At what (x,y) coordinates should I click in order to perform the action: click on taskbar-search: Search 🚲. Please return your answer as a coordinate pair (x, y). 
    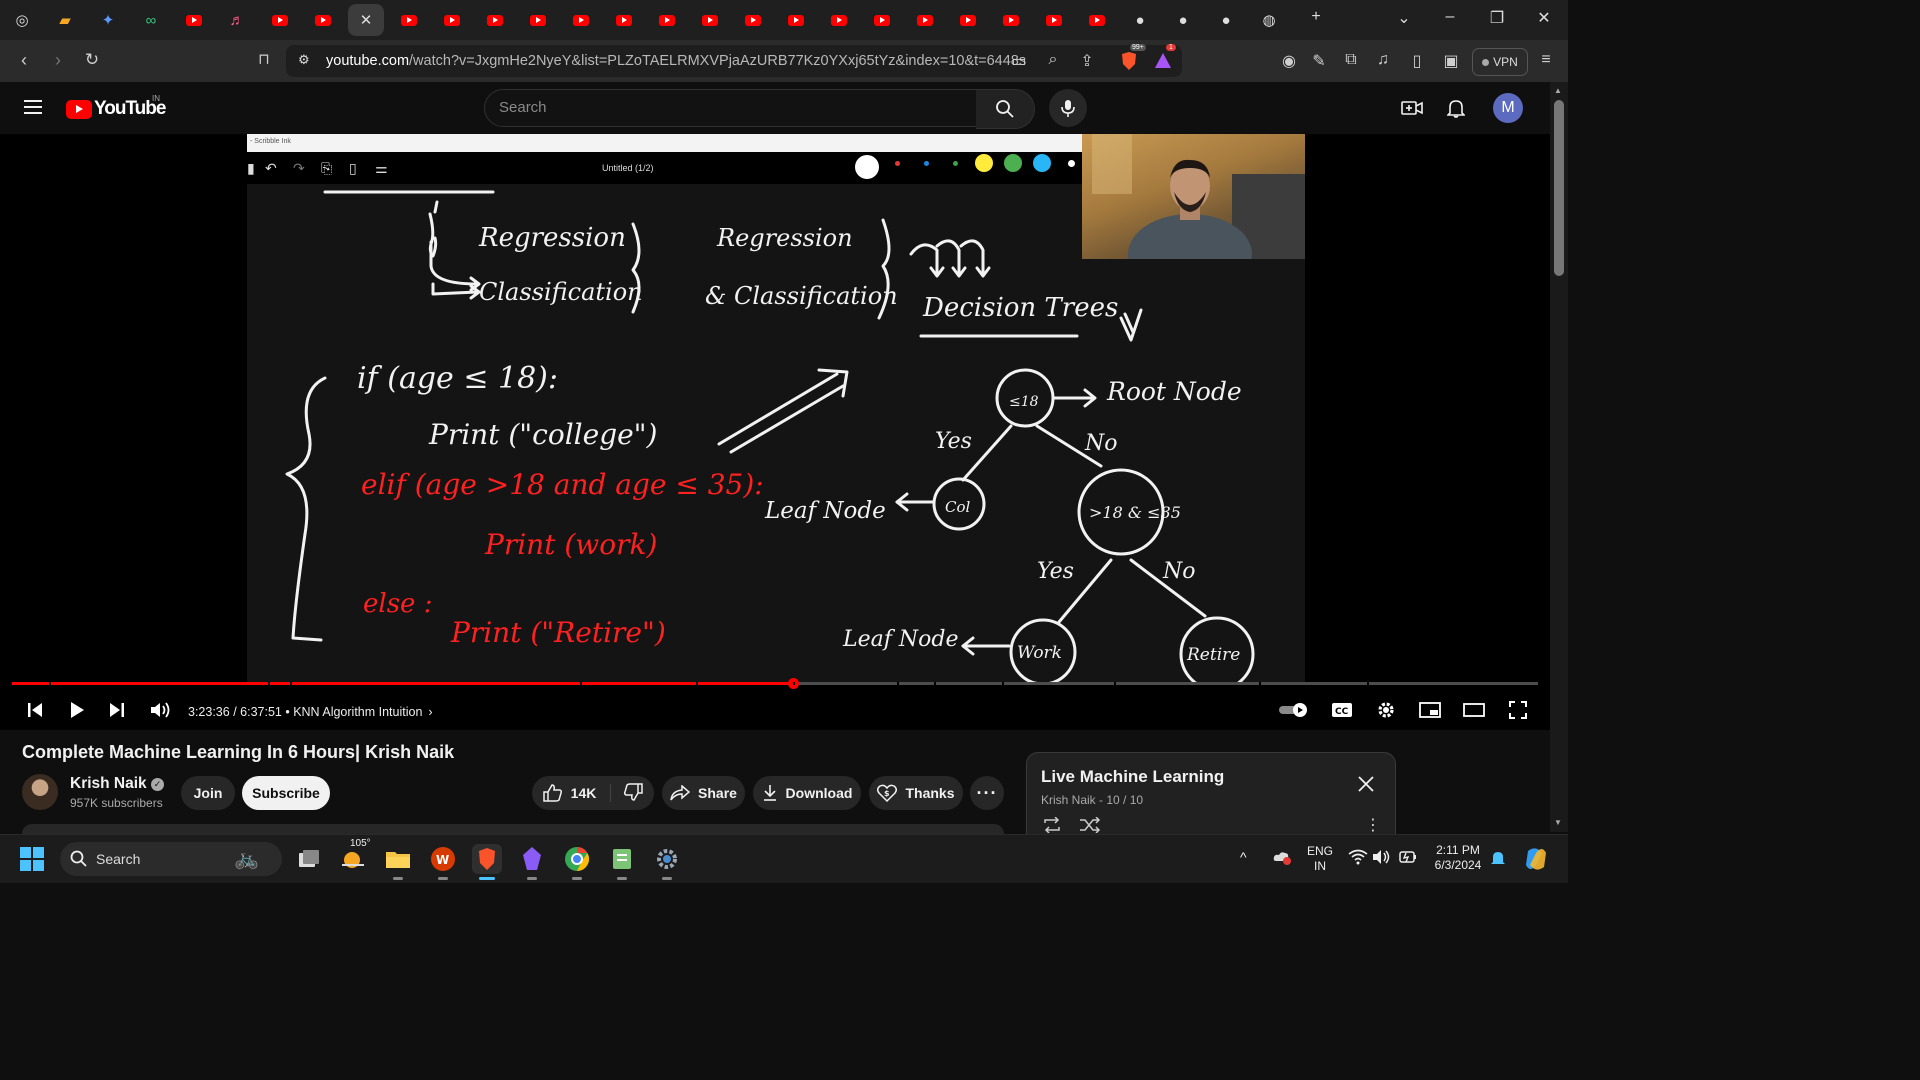
    Looking at the image, I should click on (171, 859).